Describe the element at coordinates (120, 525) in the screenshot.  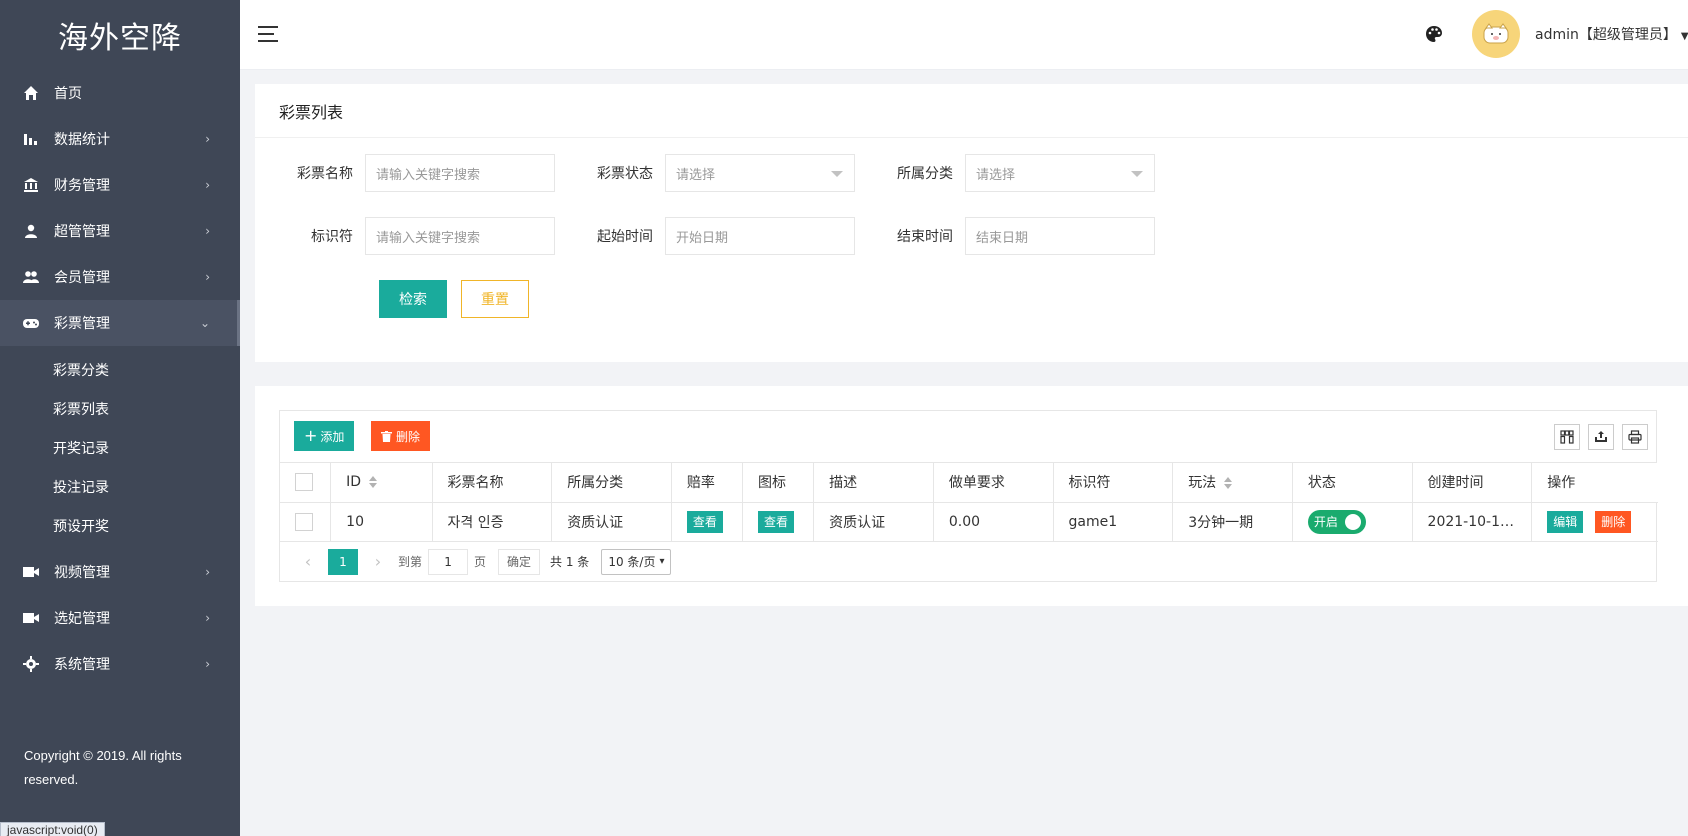
I see `submenu-item-preset-draw: 预设开奖` at that location.